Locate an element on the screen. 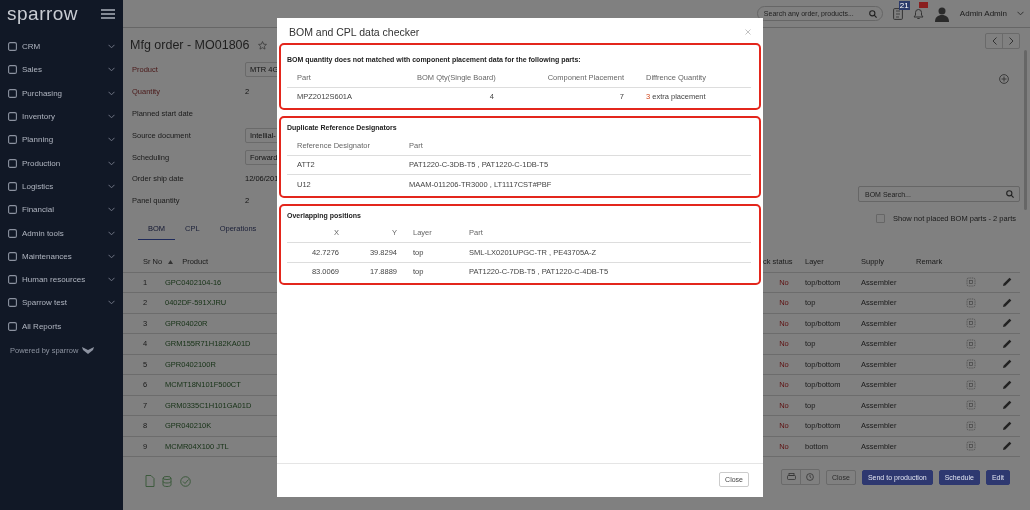  chevron-left-icon is located at coordinates (994, 41).